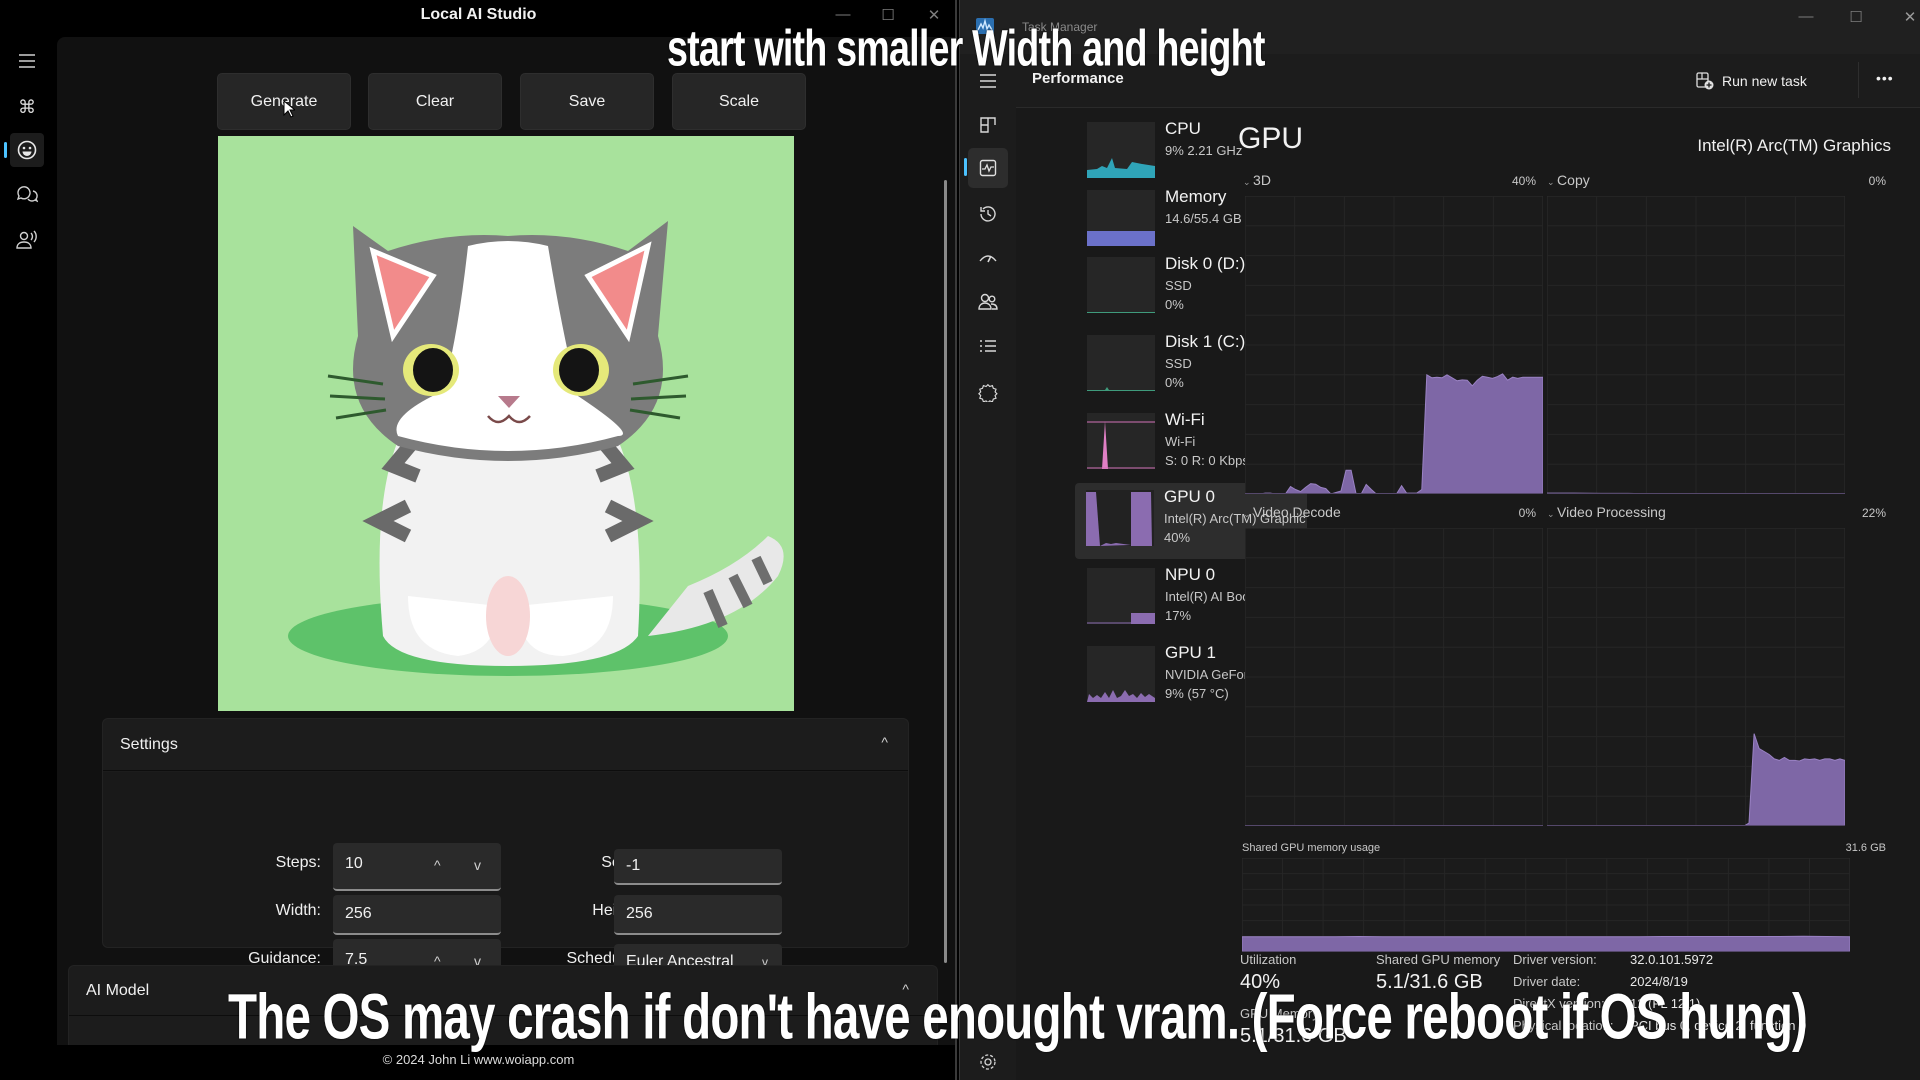 Image resolution: width=1920 pixels, height=1080 pixels. Describe the element at coordinates (289, 109) in the screenshot. I see `mouse-cursor-icon` at that location.